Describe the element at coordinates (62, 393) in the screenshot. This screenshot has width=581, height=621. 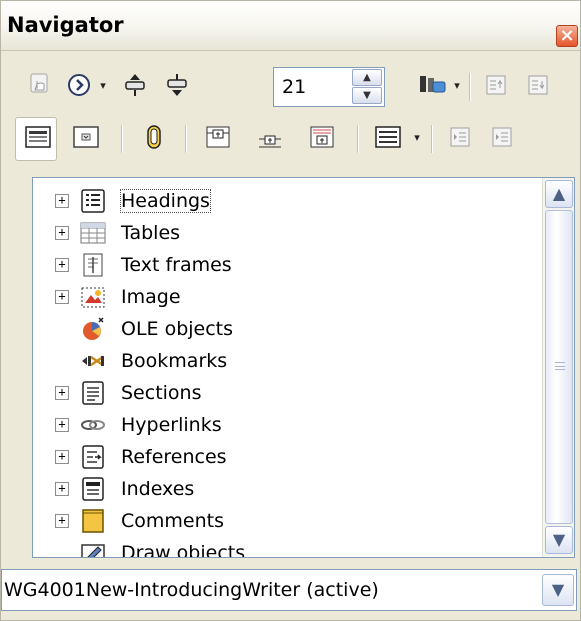
I see `expand-sections-button: +` at that location.